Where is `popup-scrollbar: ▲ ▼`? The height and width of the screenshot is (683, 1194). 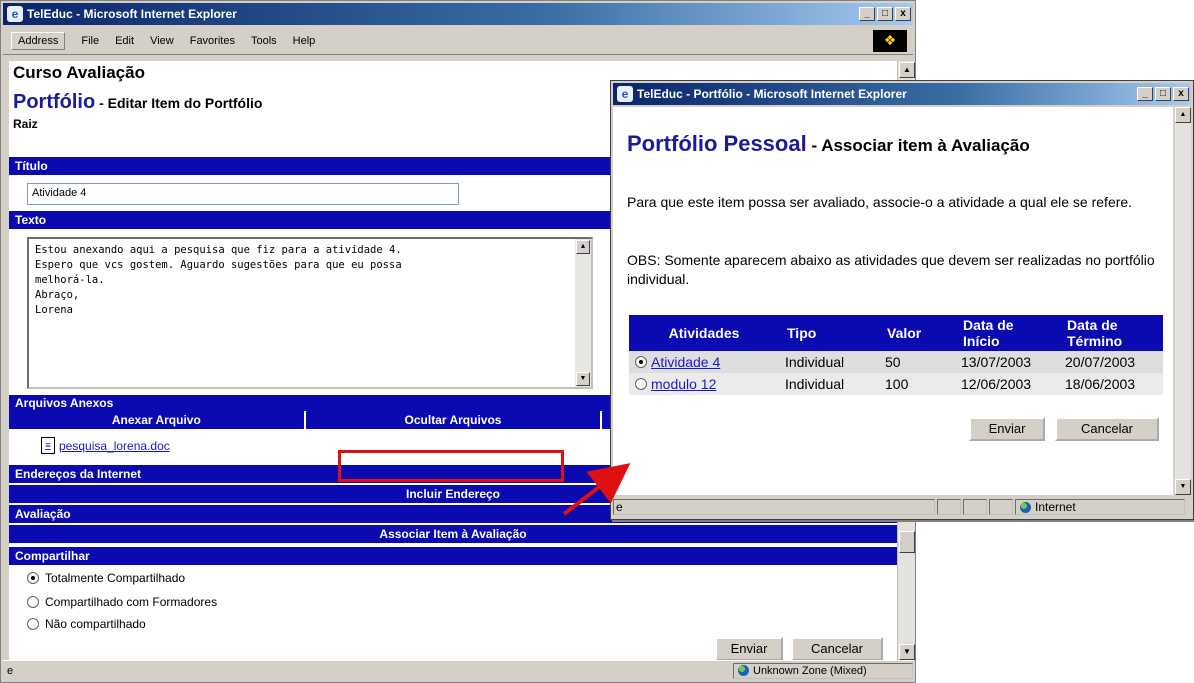 popup-scrollbar: ▲ ▼ is located at coordinates (1183, 301).